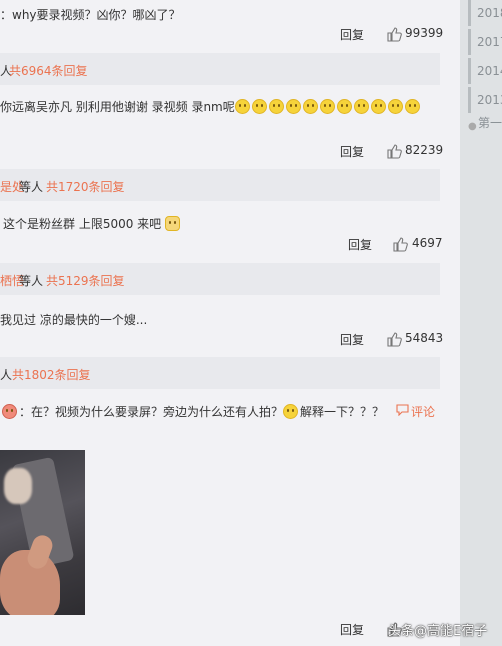 The image size is (502, 646). Describe the element at coordinates (220, 185) in the screenshot. I see `reply-thread-bar: 是处 等人 共1720条回复` at that location.